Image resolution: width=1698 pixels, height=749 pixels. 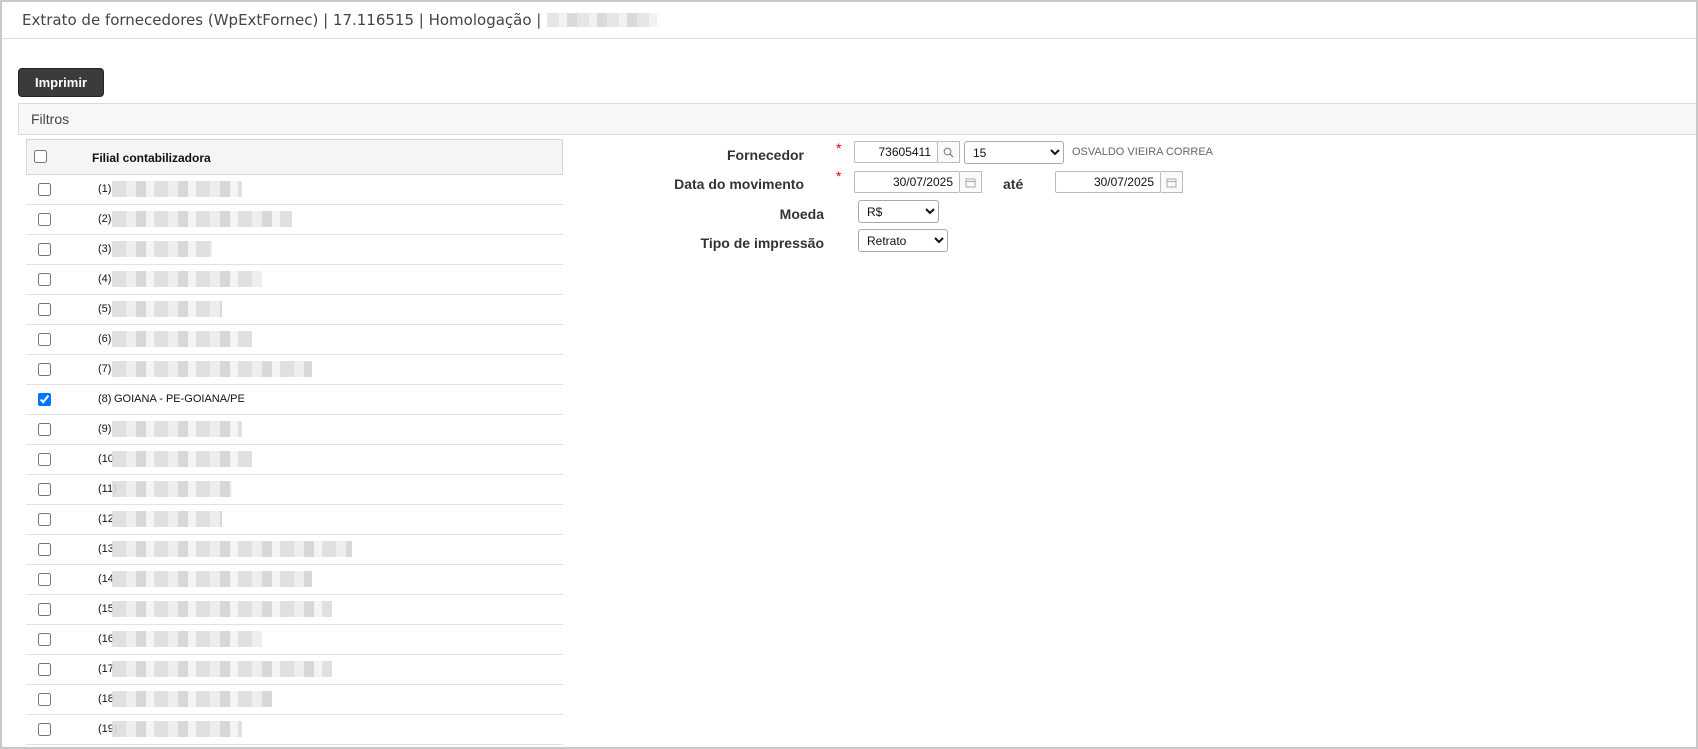 I want to click on supplier-label: Fornecedor, so click(x=765, y=155).